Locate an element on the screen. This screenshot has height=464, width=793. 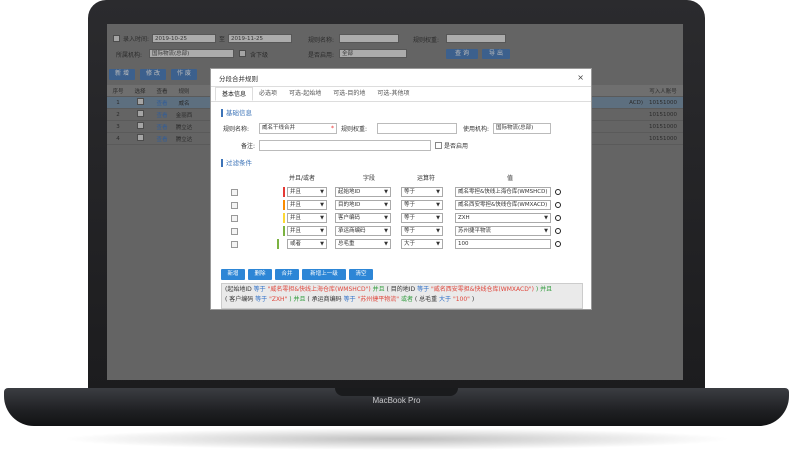
expression-token: 并且 is located at coordinates (378, 289).